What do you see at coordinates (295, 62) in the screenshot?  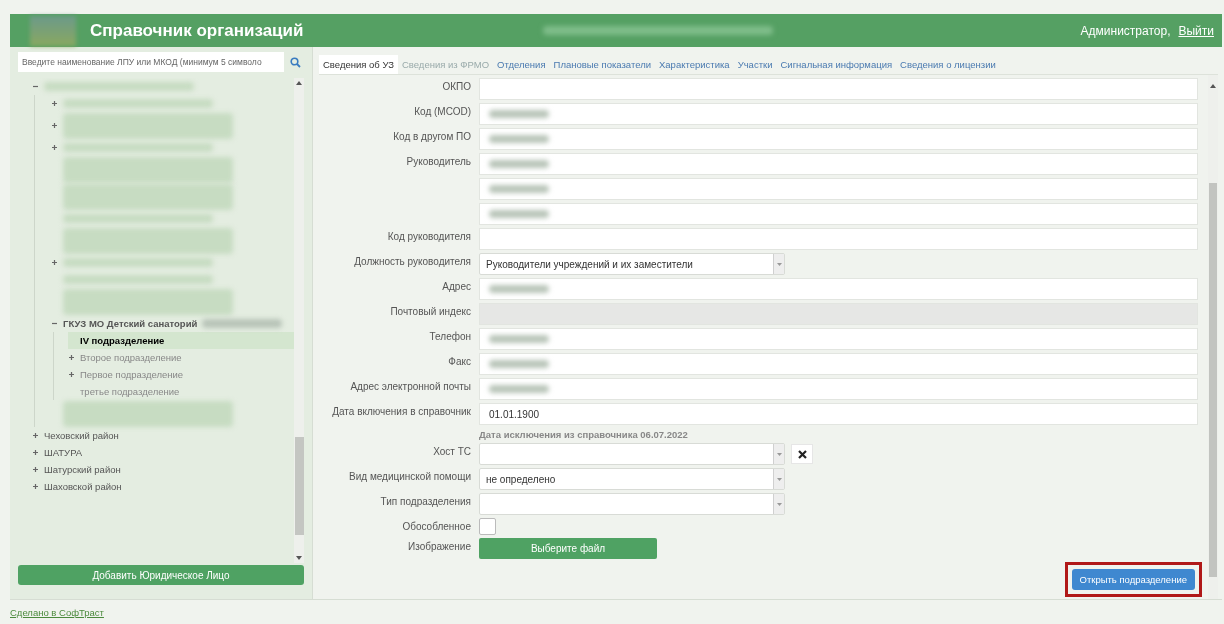 I see `search-icon` at bounding box center [295, 62].